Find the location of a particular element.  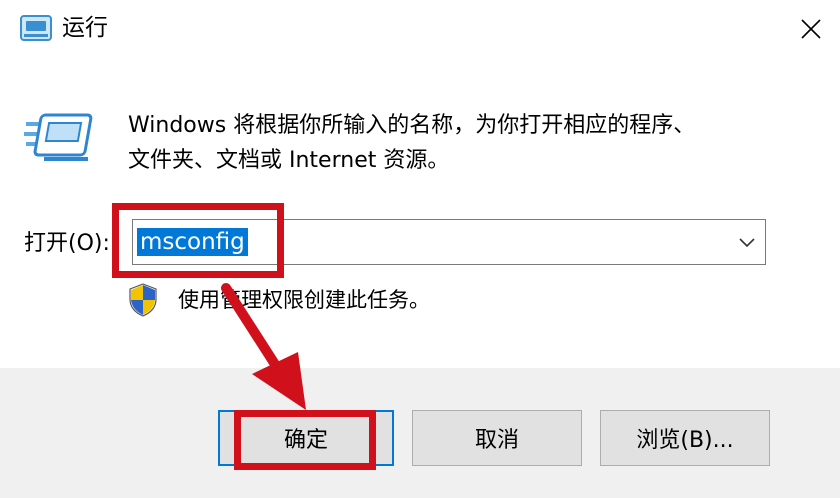

annotation-highlight-input is located at coordinates (198, 240).